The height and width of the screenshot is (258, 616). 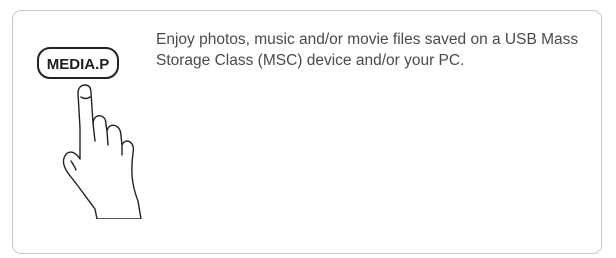 I want to click on media-p-key-label: MEDIA.P, so click(x=78, y=64).